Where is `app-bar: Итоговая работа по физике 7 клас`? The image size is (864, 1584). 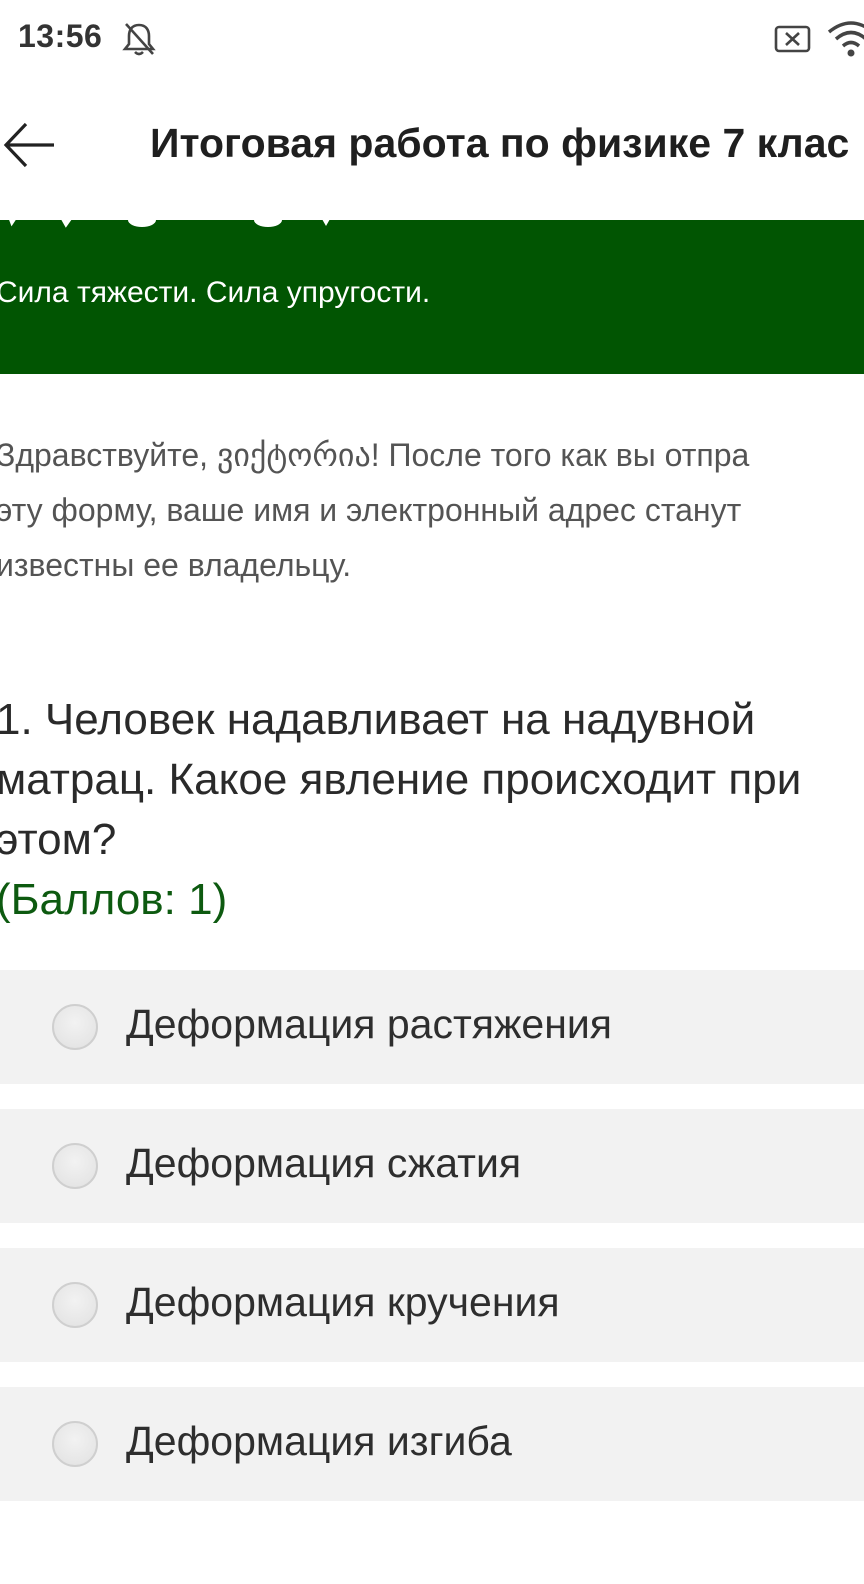 app-bar: Итоговая работа по физике 7 клас is located at coordinates (432, 149).